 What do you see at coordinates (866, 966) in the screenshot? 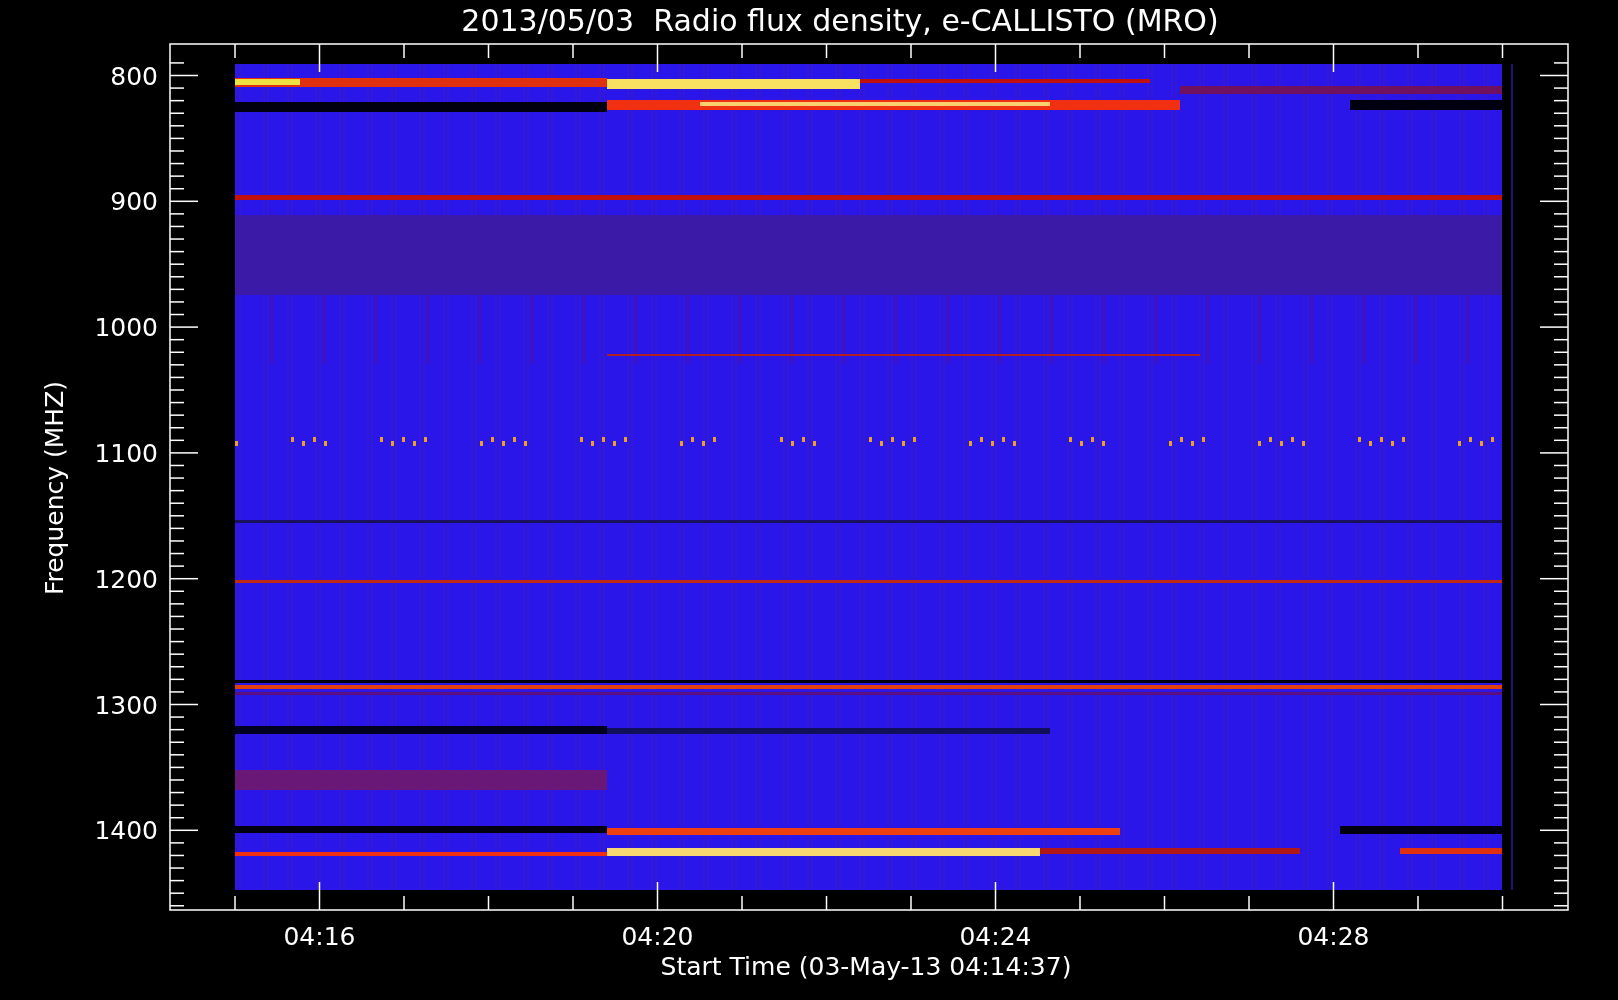
I see `x-axis-label: Start Time (03-May-13 04:14:37)` at bounding box center [866, 966].